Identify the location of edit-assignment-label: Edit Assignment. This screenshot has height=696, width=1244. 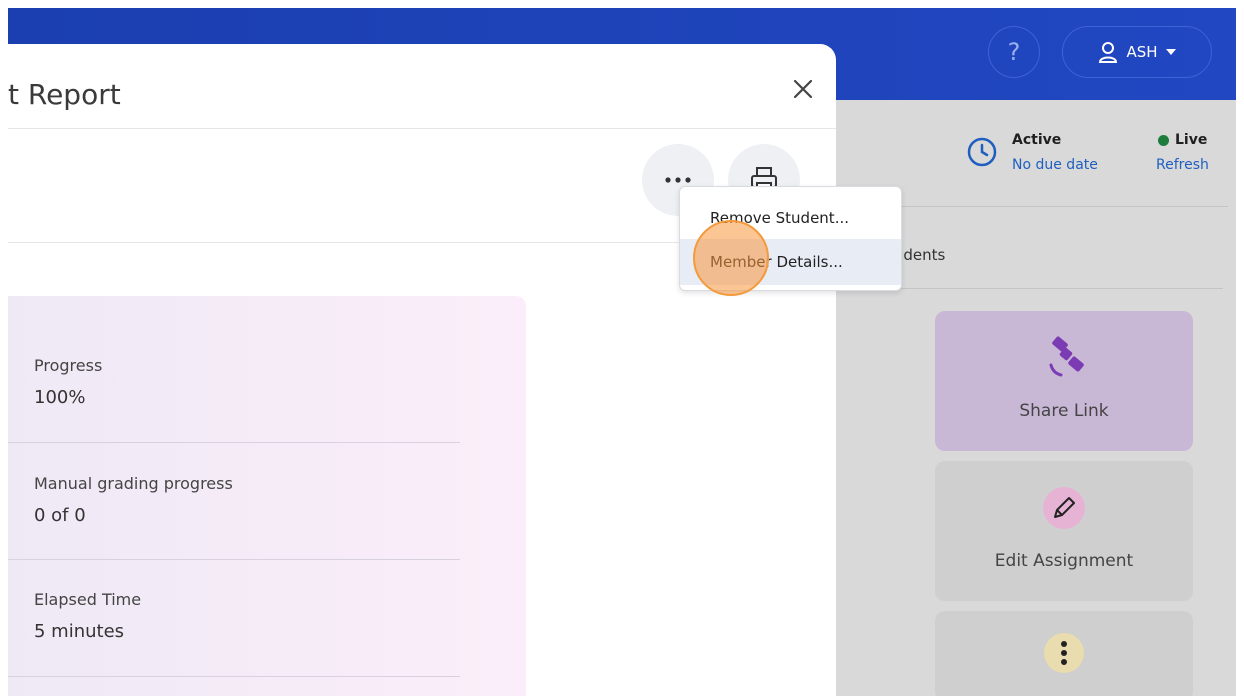
(1064, 561).